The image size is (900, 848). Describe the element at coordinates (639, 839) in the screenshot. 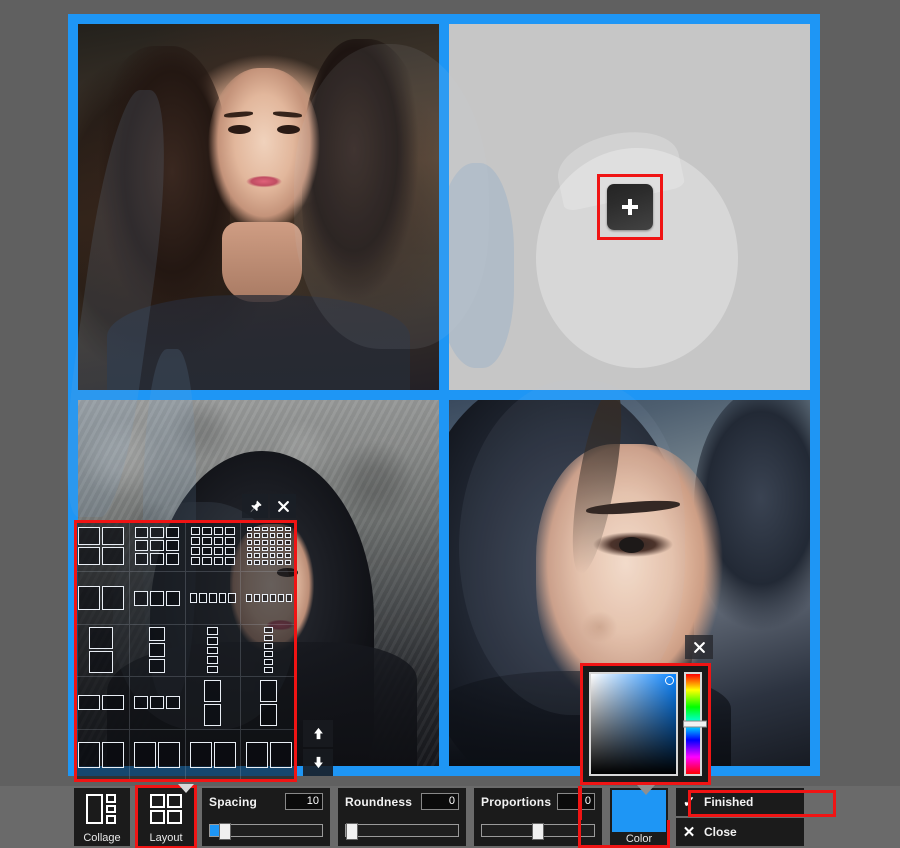

I see `color-label: Color` at that location.